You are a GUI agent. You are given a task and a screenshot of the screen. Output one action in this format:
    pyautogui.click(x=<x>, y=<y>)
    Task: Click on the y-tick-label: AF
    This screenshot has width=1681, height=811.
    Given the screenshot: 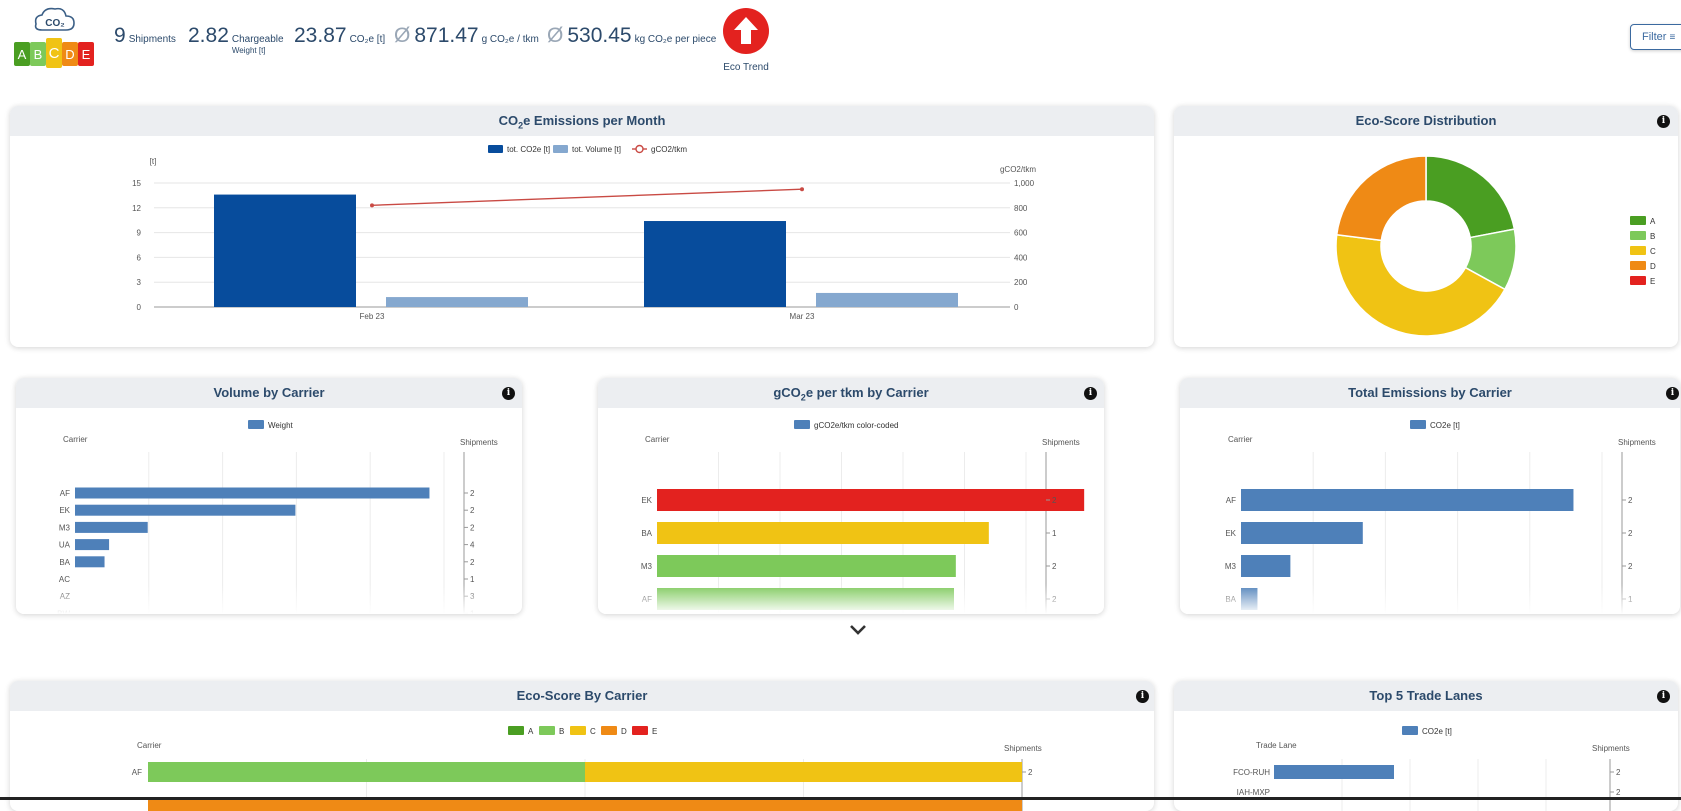 What is the action you would take?
    pyautogui.click(x=137, y=772)
    